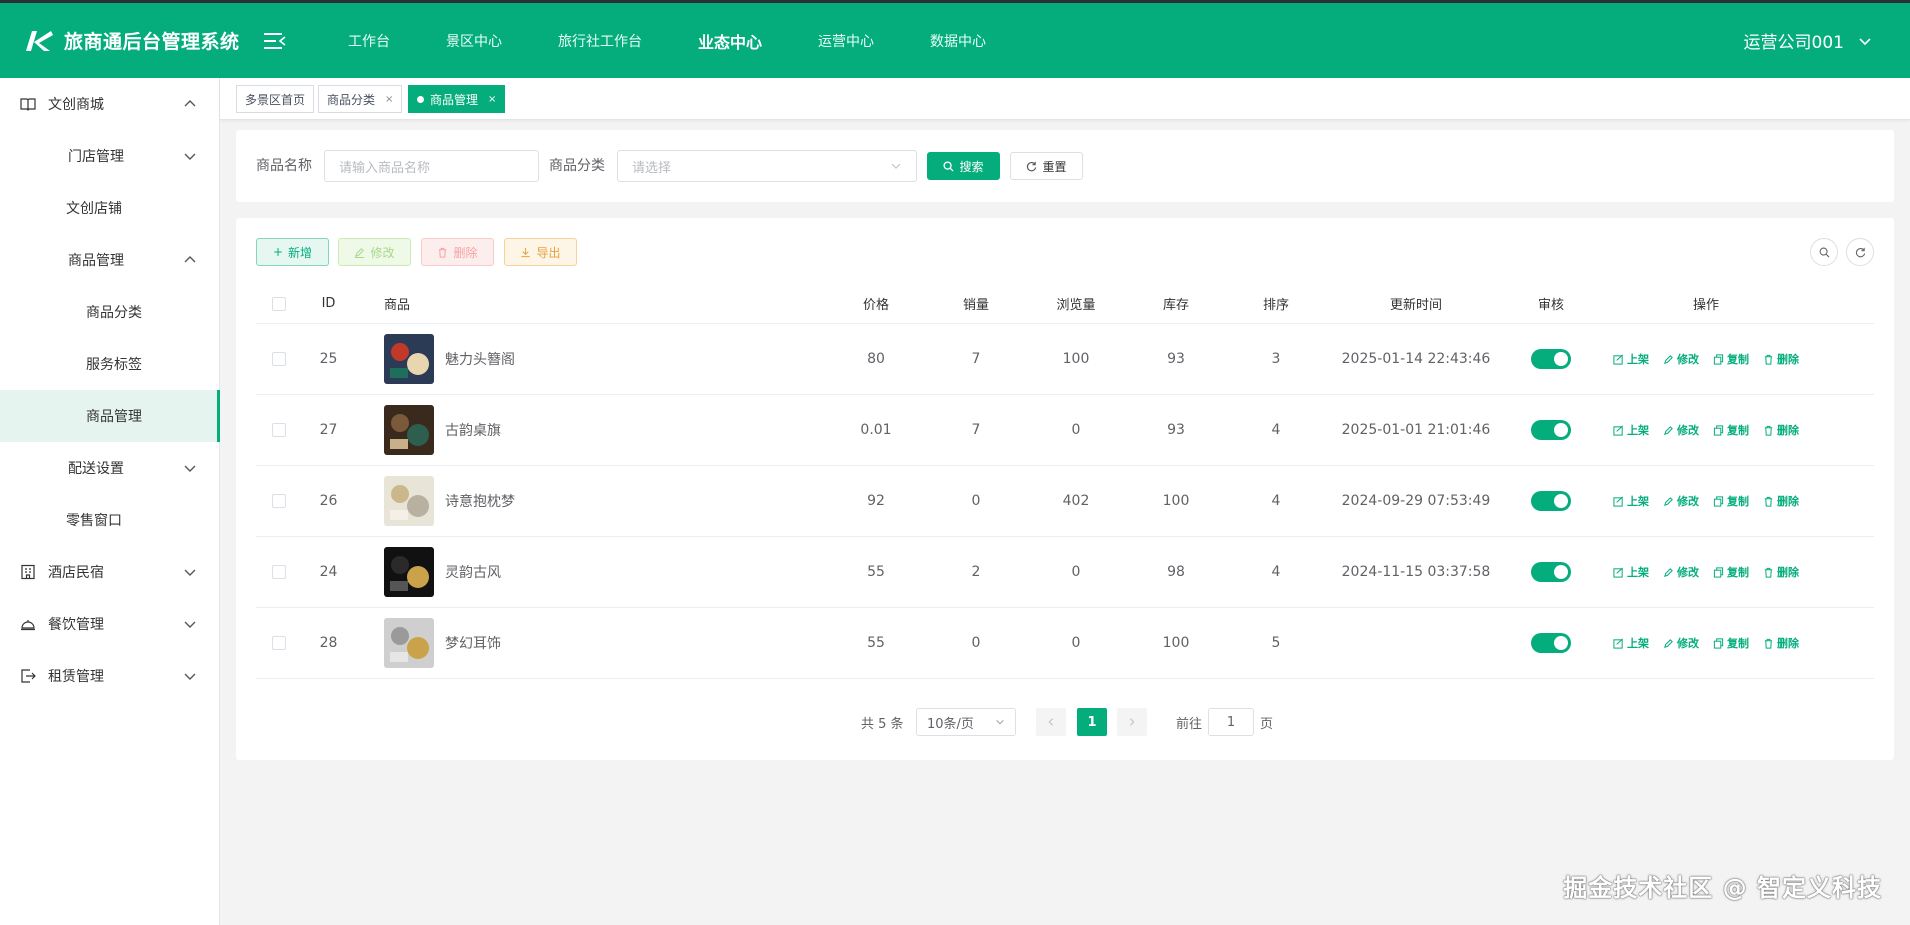 The width and height of the screenshot is (1910, 925). Describe the element at coordinates (1092, 722) in the screenshot. I see `page-1-button: 1` at that location.